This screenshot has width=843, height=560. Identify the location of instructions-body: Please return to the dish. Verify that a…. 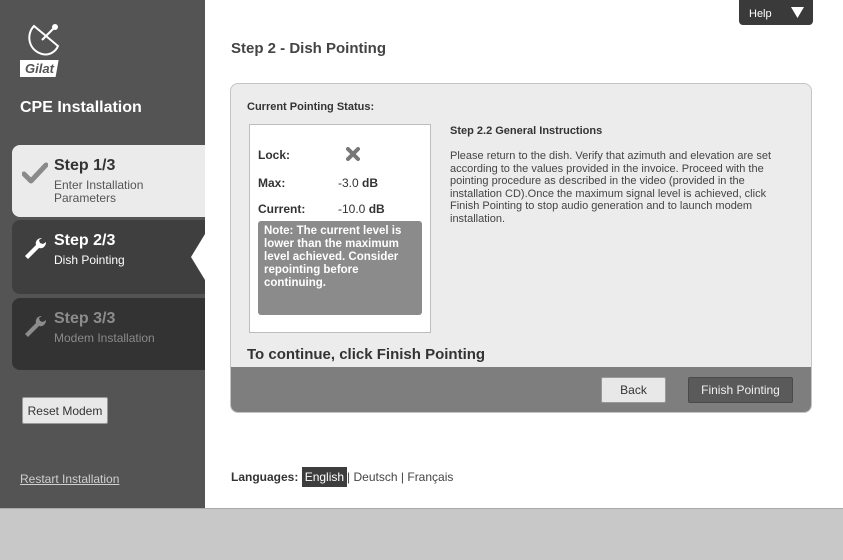
(611, 187).